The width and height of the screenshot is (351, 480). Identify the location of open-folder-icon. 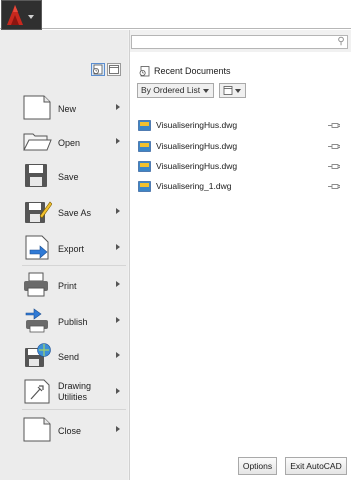
(37, 142).